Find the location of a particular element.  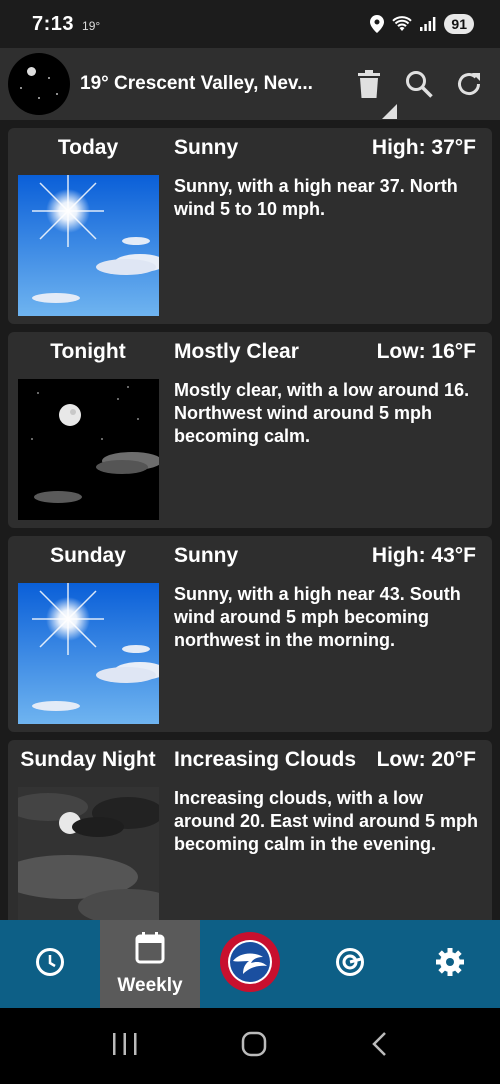

signal-icon is located at coordinates (428, 24).